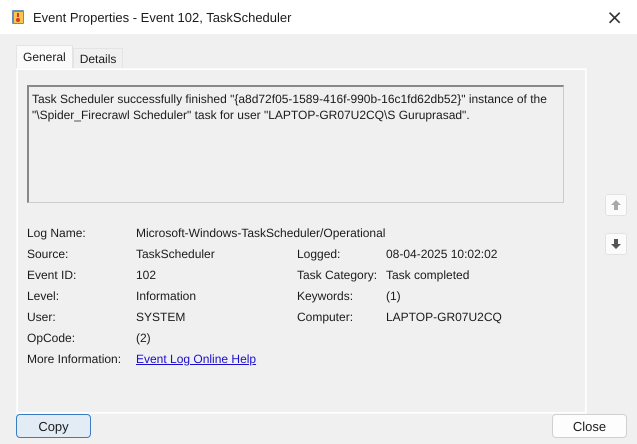  I want to click on window-title: Event Properties - Event 102, TaskScheduler, so click(162, 17).